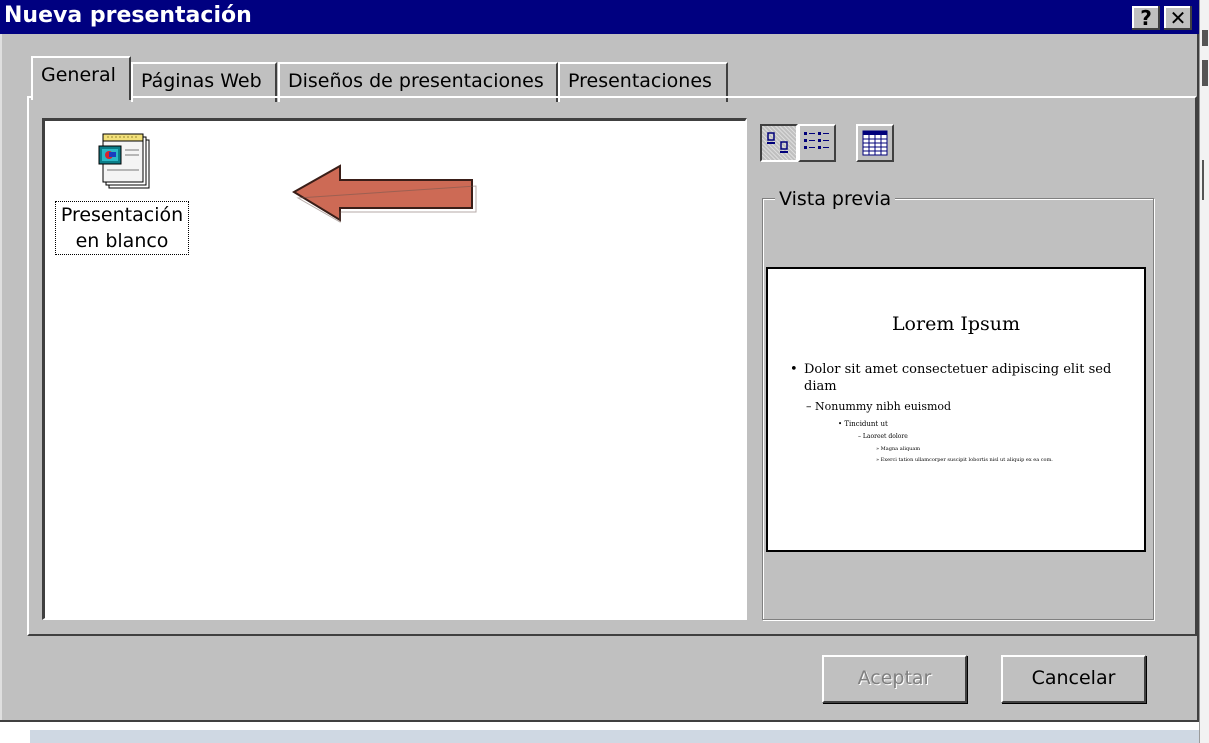 This screenshot has height=743, width=1209. What do you see at coordinates (779, 143) in the screenshot?
I see `large-icons-view-icon` at bounding box center [779, 143].